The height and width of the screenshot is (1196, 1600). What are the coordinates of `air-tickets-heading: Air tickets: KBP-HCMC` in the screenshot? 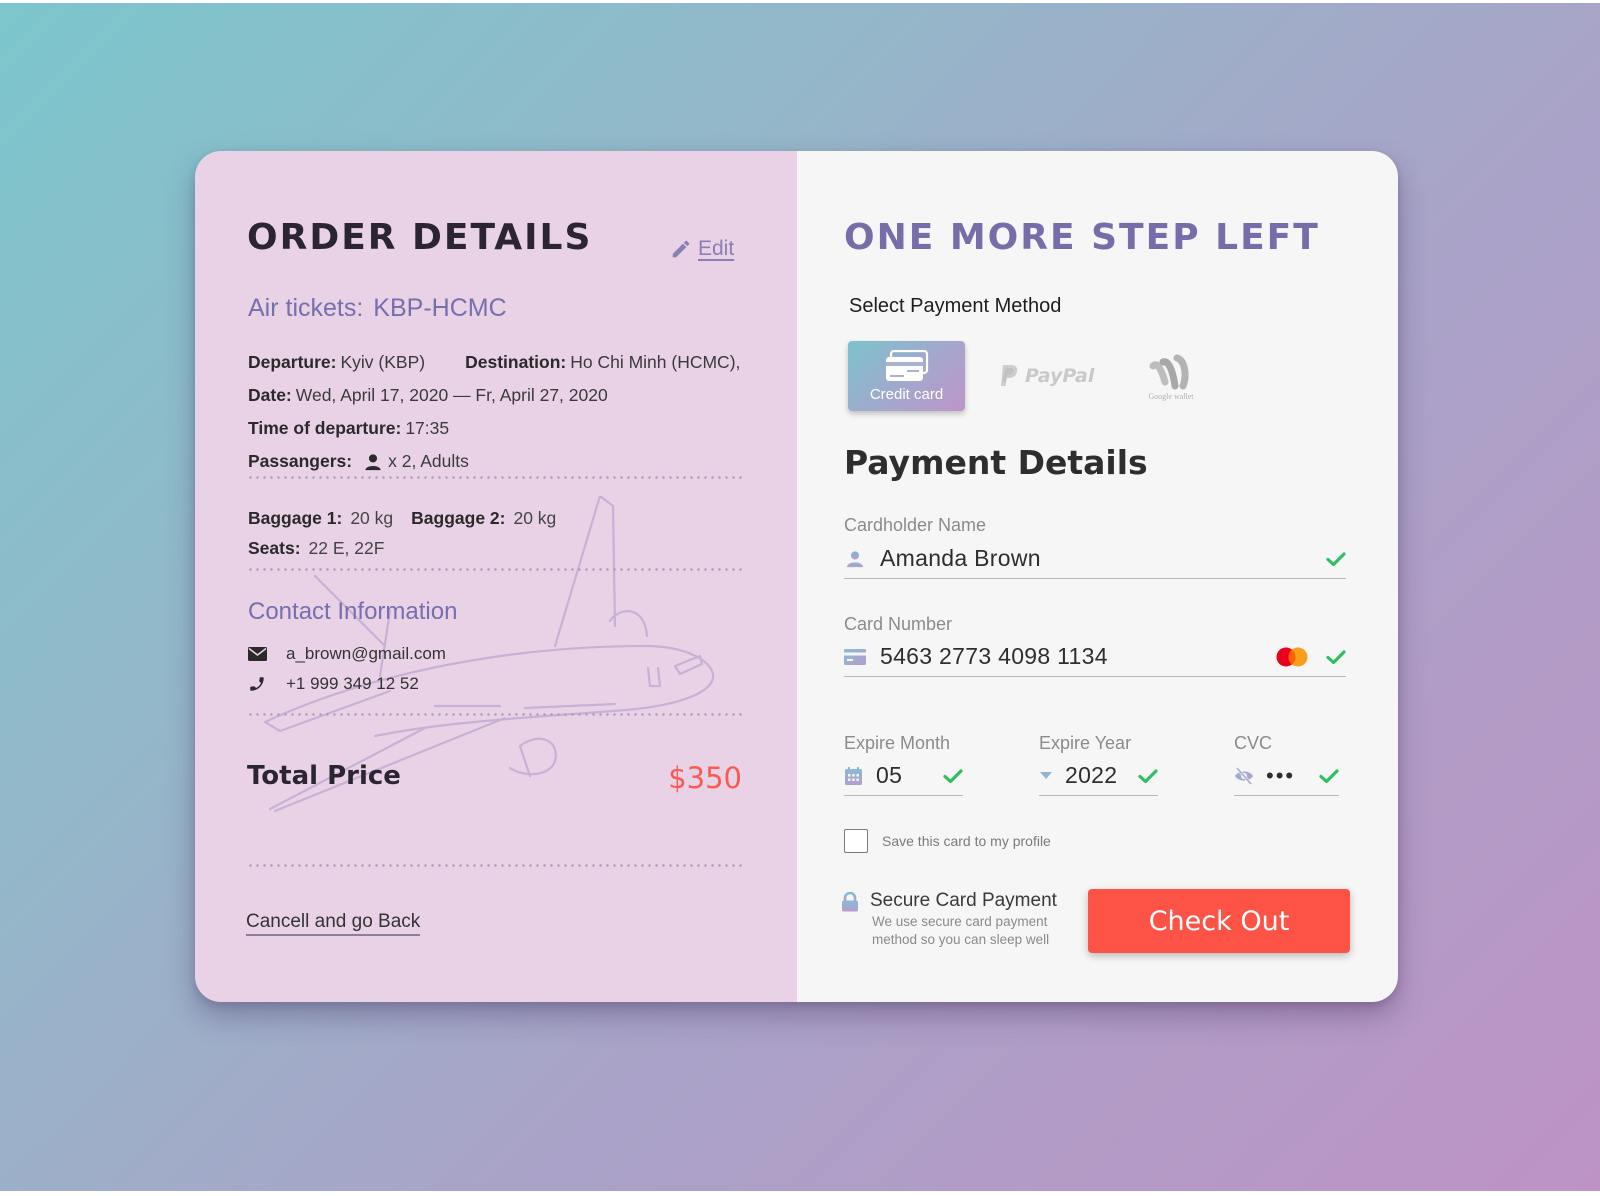 It's located at (377, 308).